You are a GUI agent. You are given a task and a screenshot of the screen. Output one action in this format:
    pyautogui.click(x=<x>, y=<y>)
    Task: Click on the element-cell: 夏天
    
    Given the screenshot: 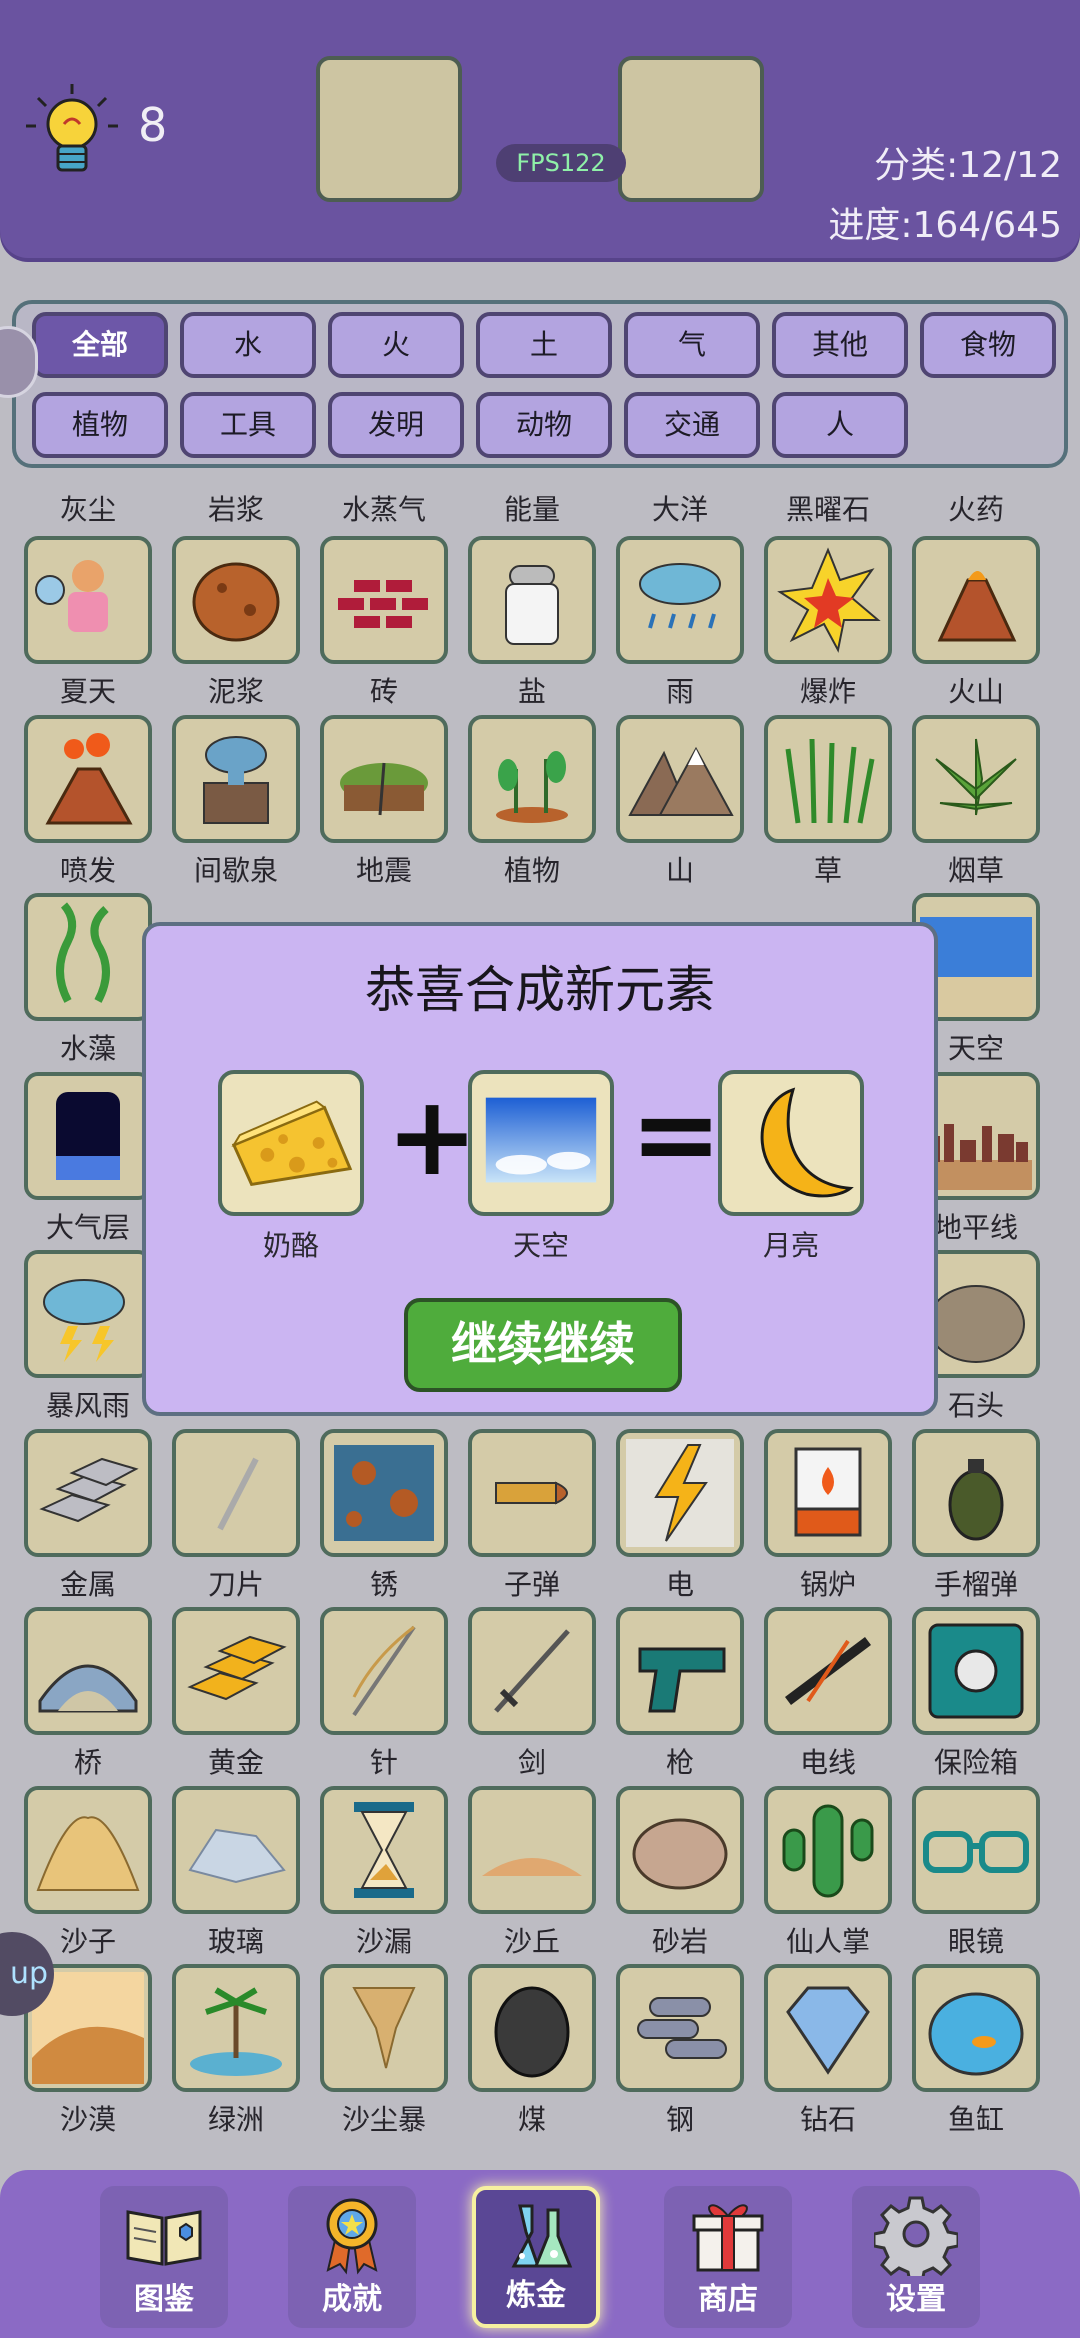 What is the action you would take?
    pyautogui.click(x=88, y=622)
    